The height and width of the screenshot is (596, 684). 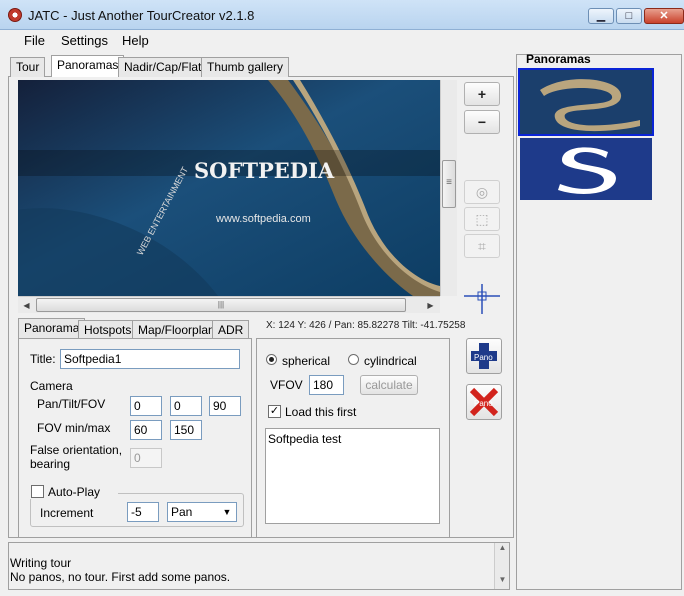 I want to click on autoplay-checkbox, so click(x=37, y=491).